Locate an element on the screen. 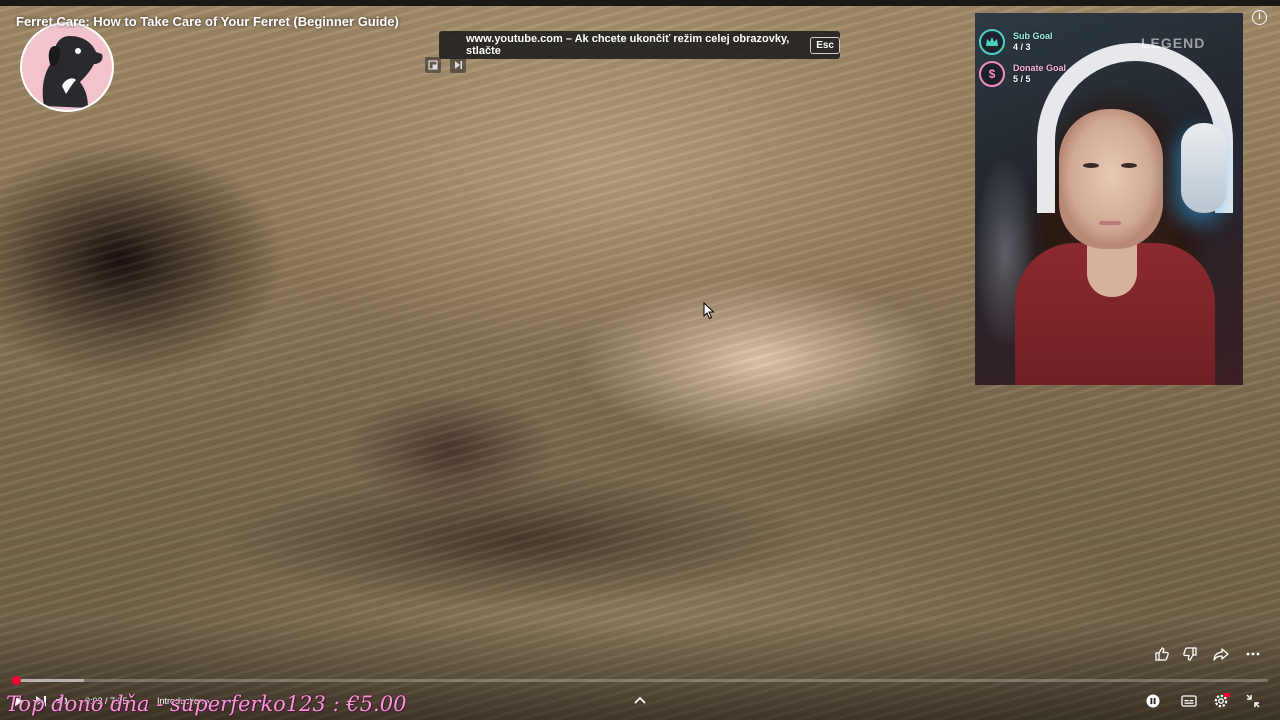 This screenshot has height=720, width=1280. progress-bar is located at coordinates (640, 680).